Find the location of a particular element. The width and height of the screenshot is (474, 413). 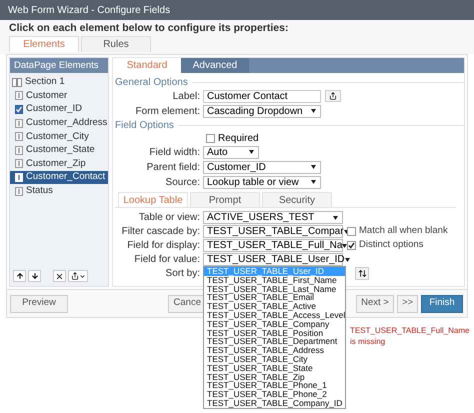

dropdown-select: Customer_ID is located at coordinates (262, 167).